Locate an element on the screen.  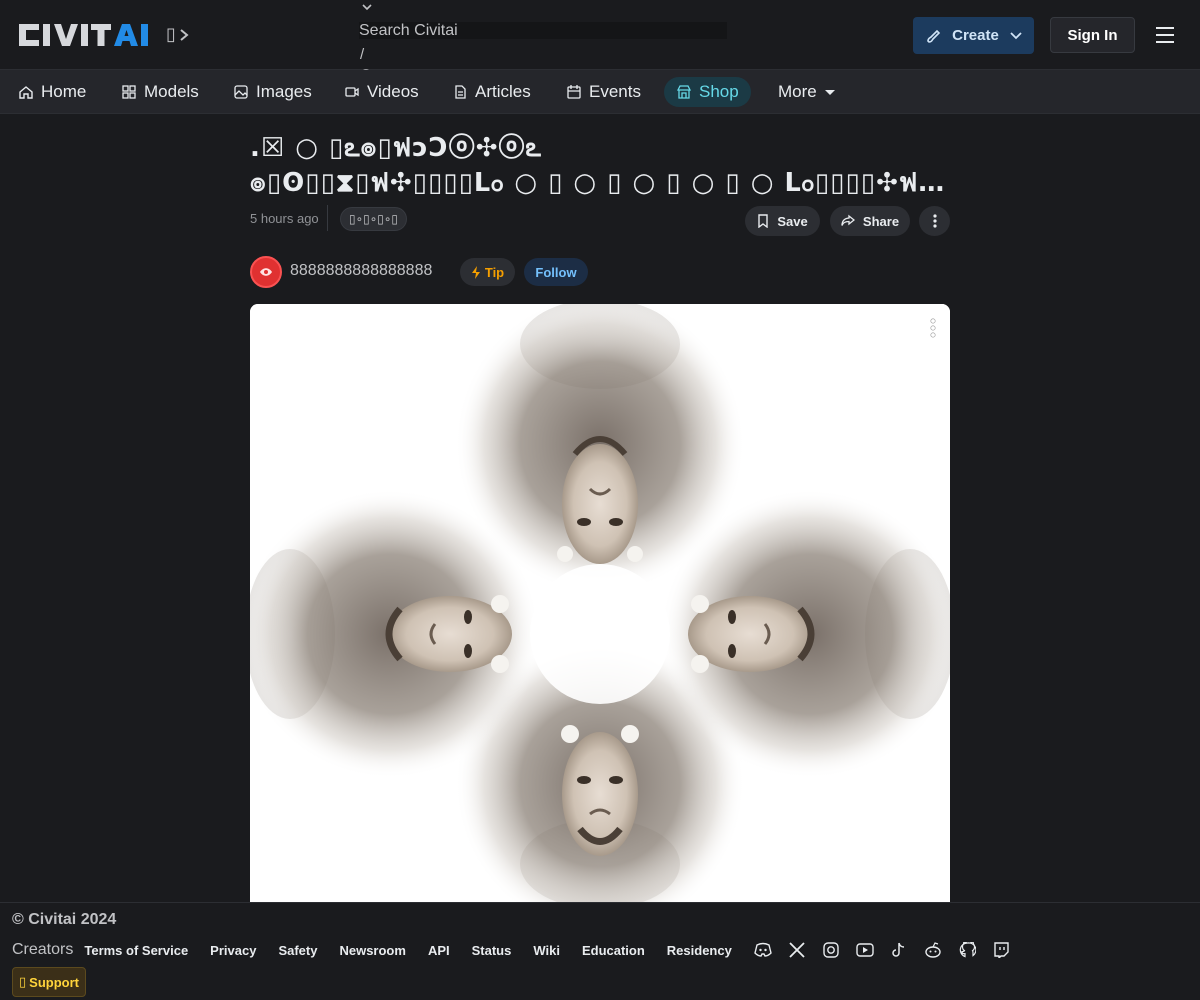
nav-item-more: More is located at coordinates (807, 92).